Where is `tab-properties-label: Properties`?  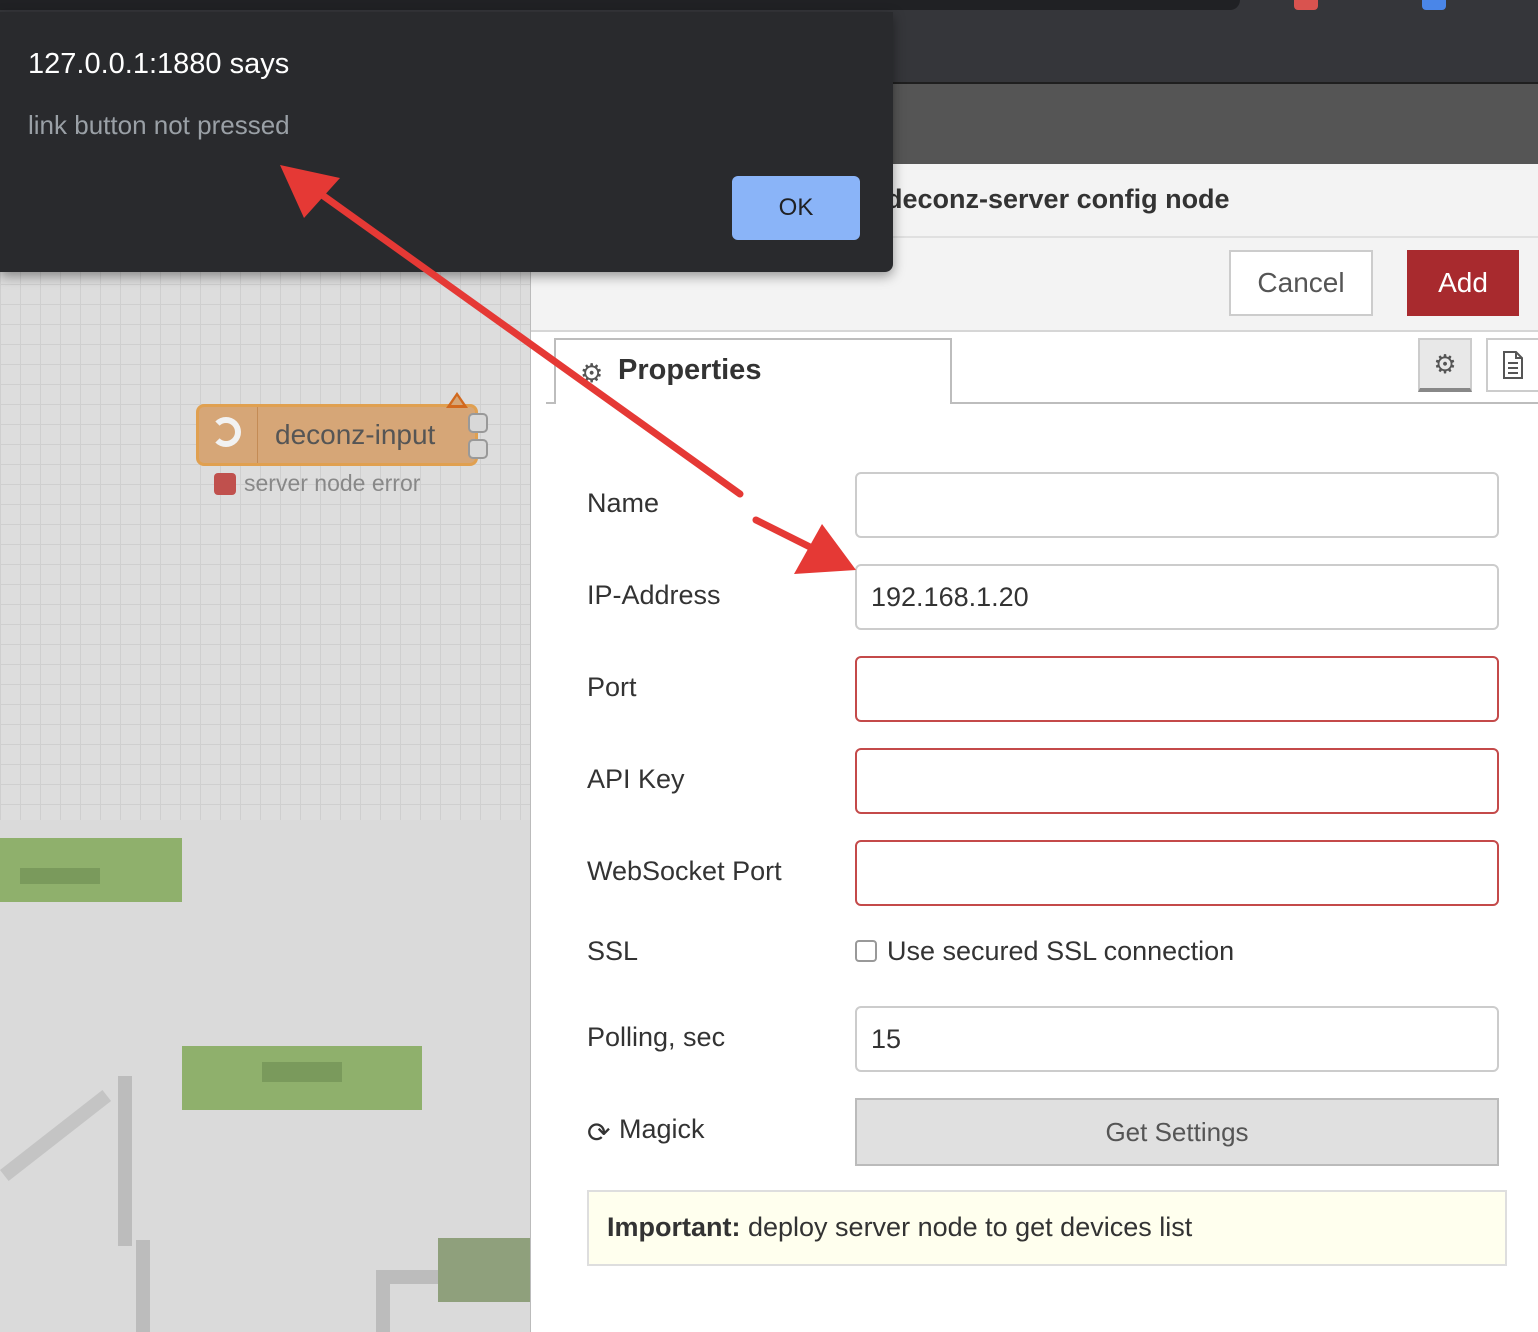
tab-properties-label: Properties is located at coordinates (690, 370).